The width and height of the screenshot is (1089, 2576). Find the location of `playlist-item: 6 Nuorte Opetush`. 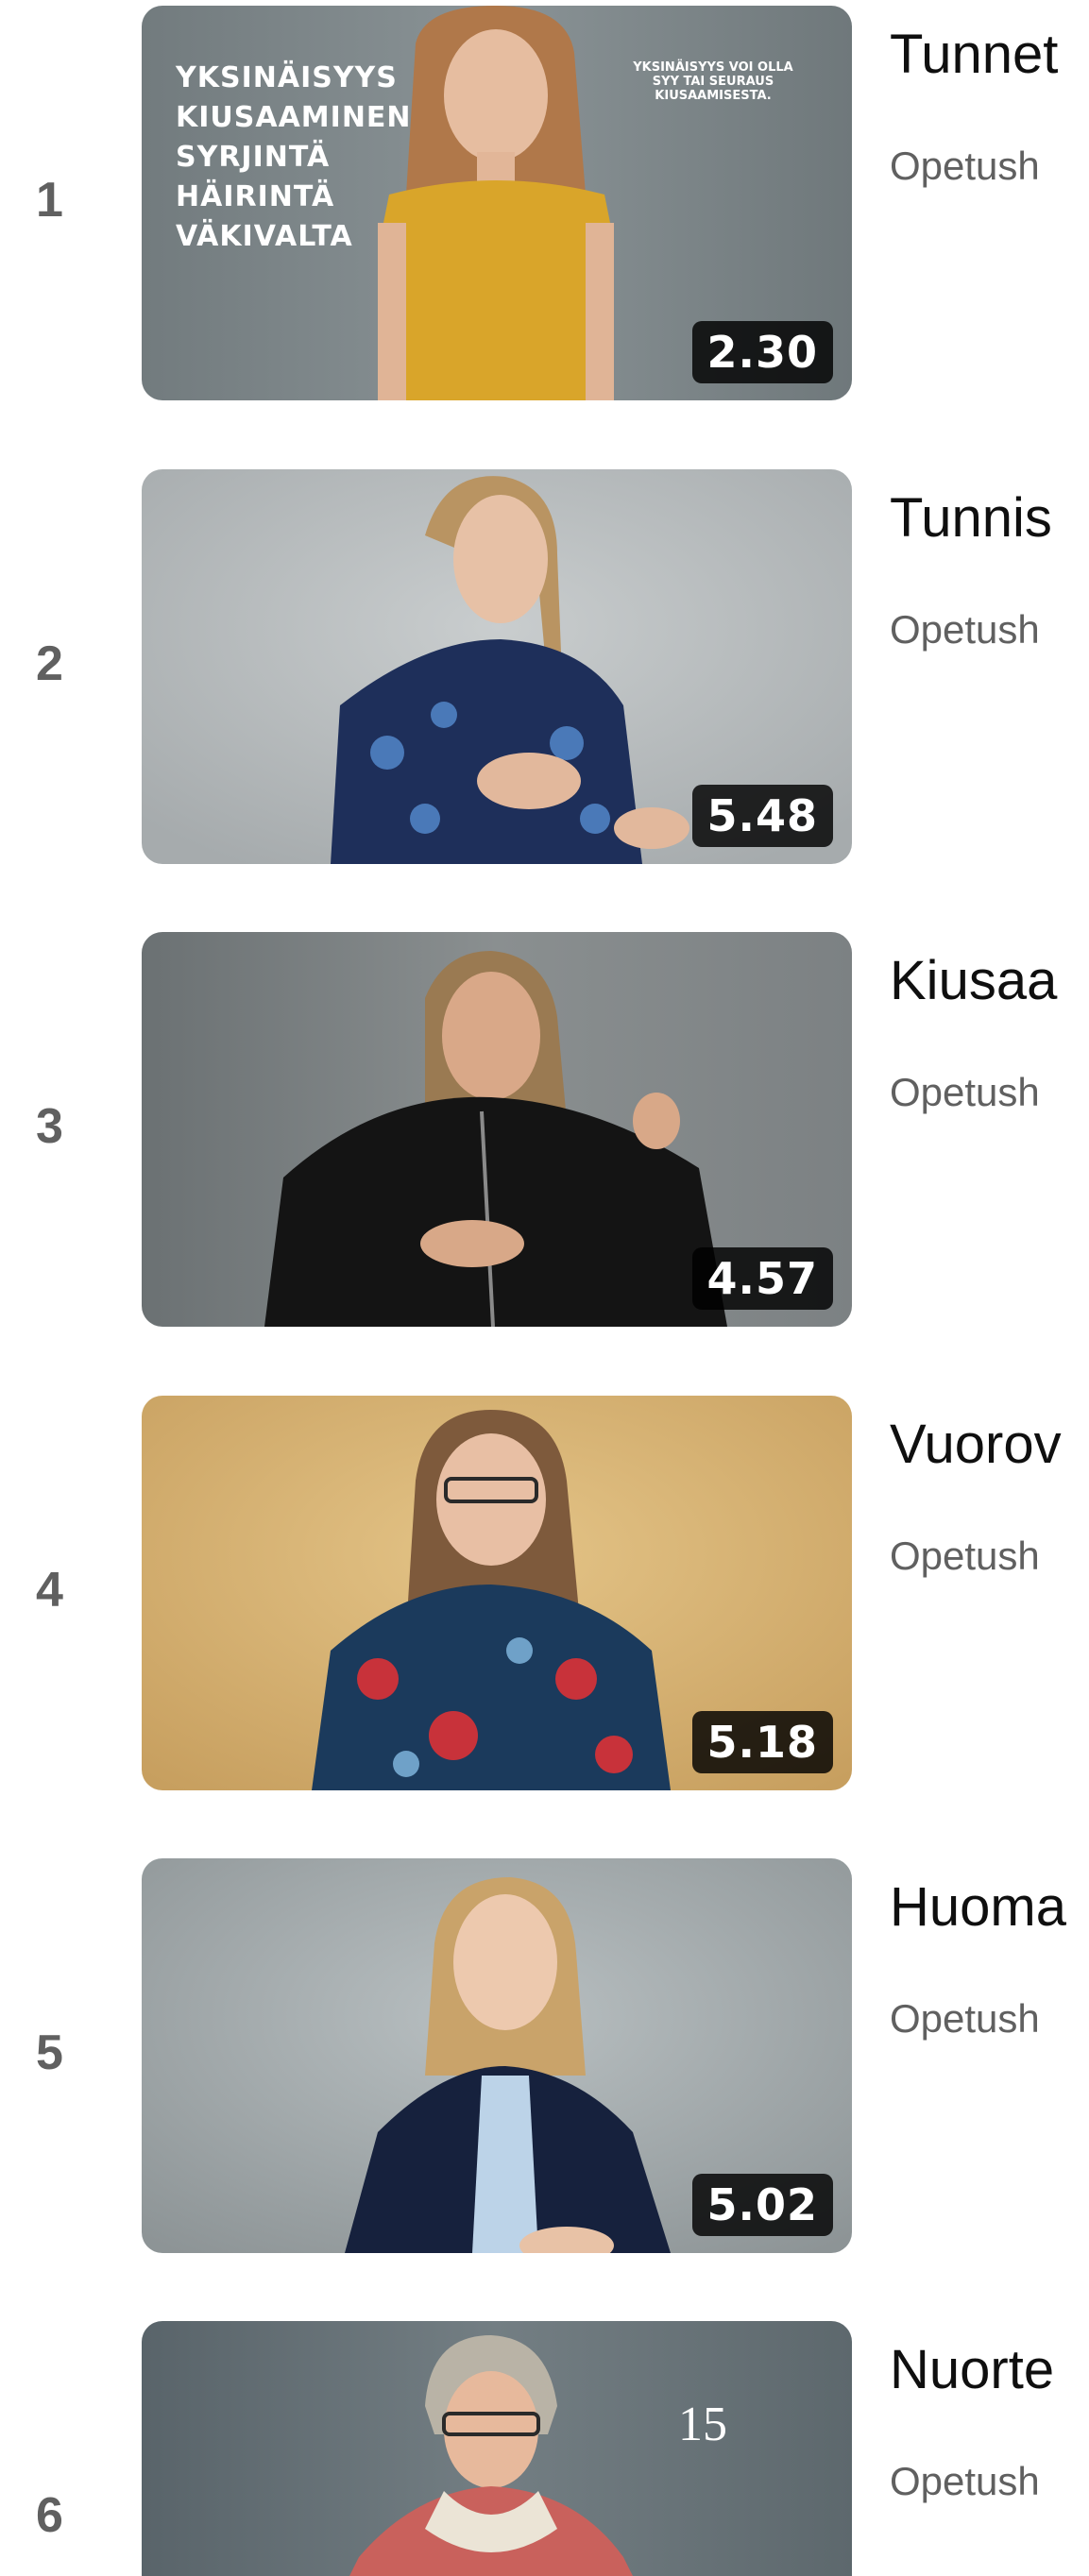

playlist-item: 6 Nuorte Opetush is located at coordinates (544, 2448).